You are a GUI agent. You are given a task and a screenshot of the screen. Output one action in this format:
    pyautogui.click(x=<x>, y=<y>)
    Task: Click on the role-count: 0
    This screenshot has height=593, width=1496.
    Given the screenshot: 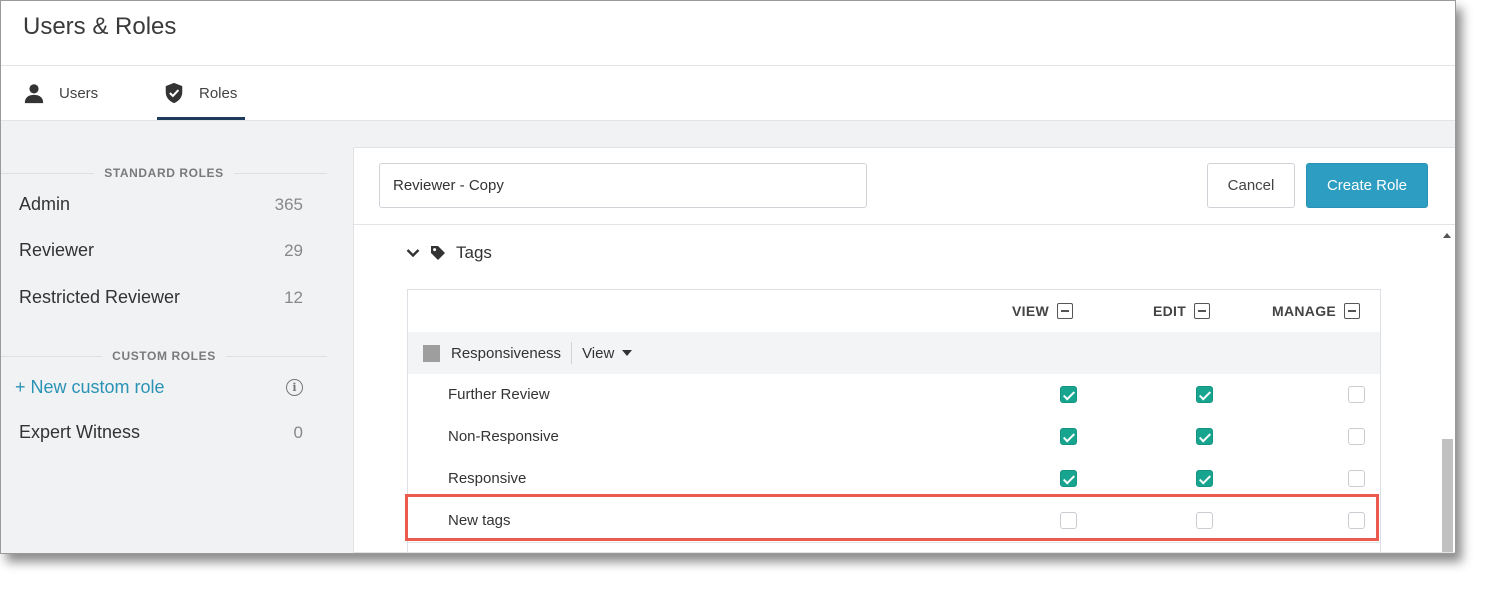 What is the action you would take?
    pyautogui.click(x=298, y=432)
    